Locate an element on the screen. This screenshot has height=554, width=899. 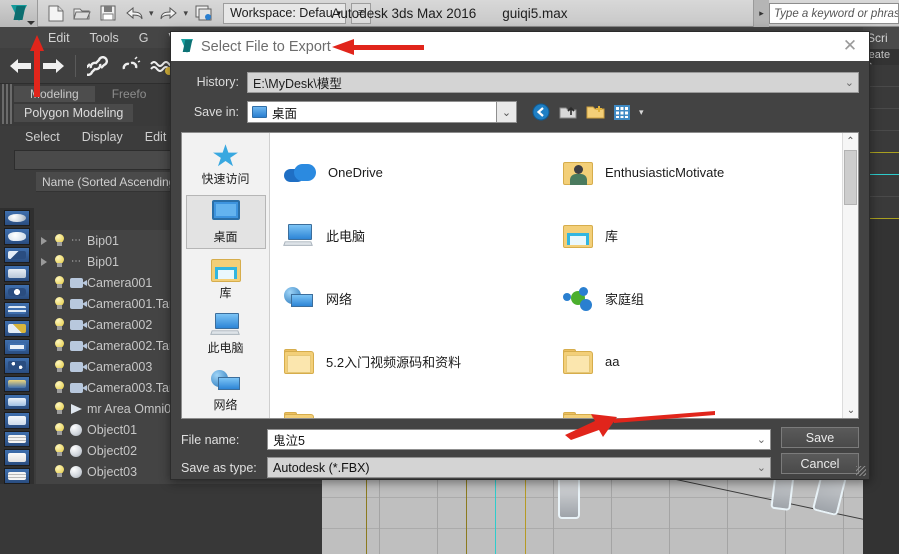
file-name-input: 鬼泣5 ⌄ is located at coordinates (519, 439).